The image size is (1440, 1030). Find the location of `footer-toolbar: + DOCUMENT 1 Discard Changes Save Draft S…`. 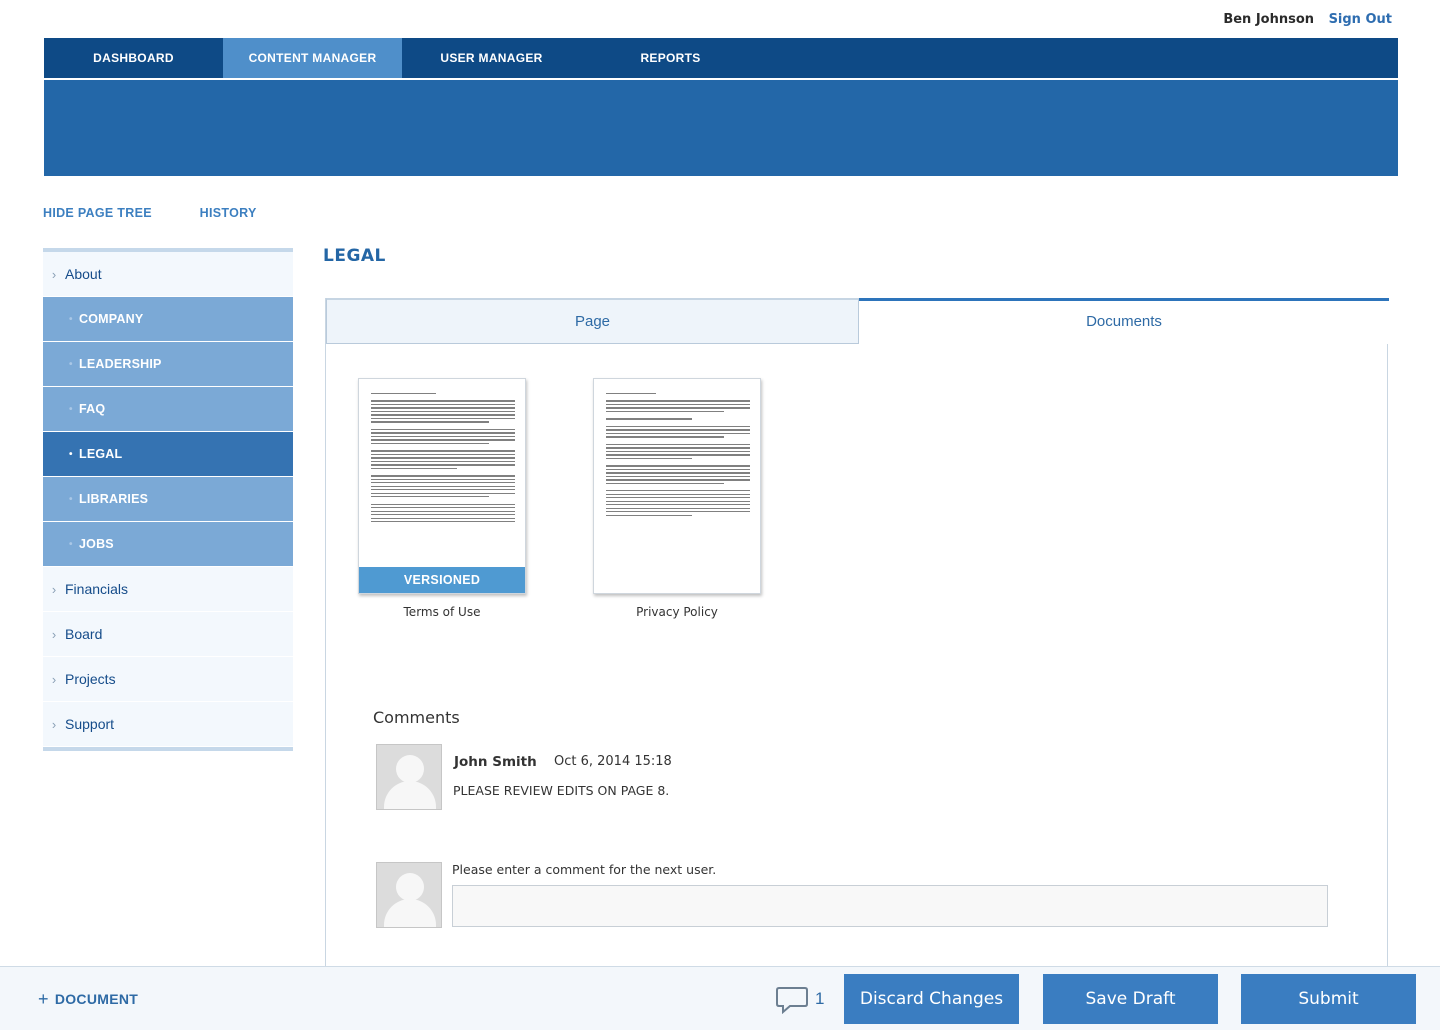

footer-toolbar: + DOCUMENT 1 Discard Changes Save Draft S… is located at coordinates (720, 998).